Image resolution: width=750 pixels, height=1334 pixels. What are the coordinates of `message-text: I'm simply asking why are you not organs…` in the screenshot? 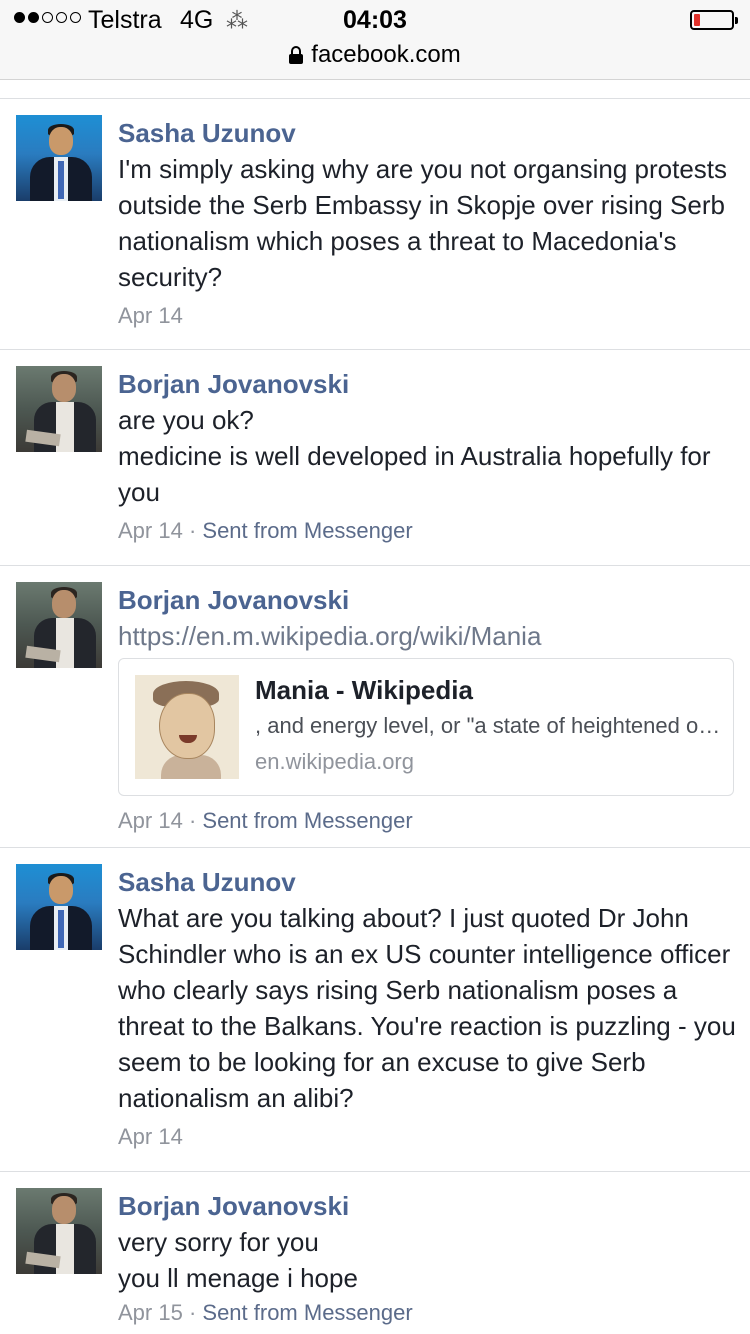 It's located at (423, 223).